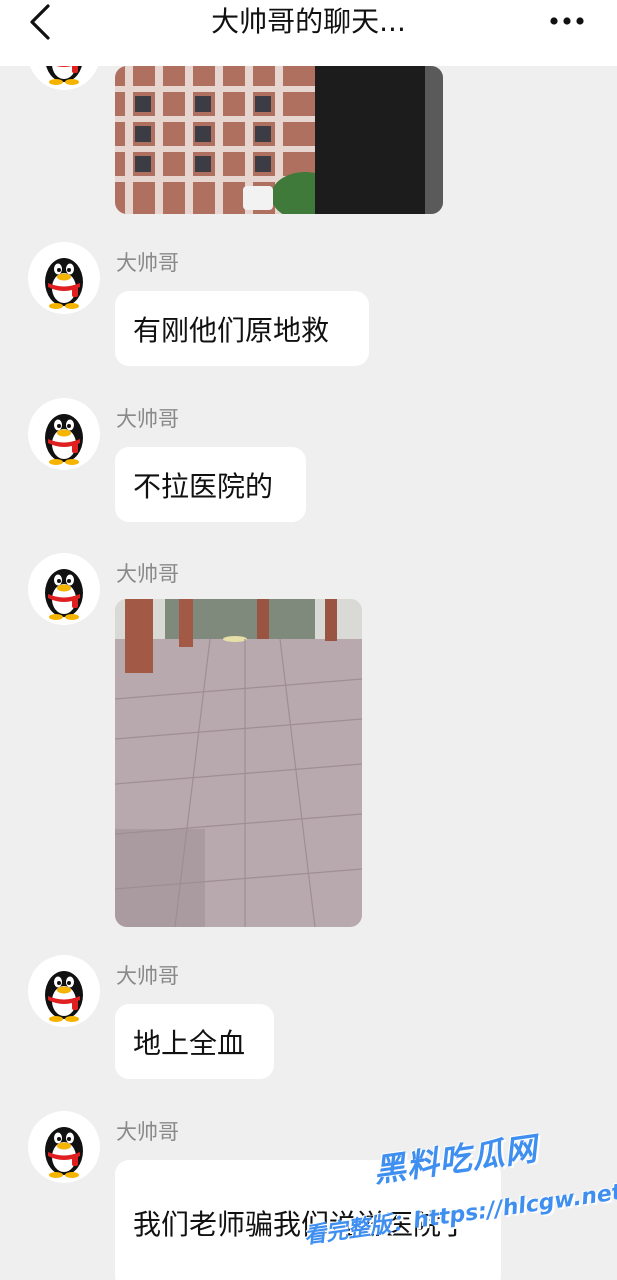 The image size is (617, 1280). What do you see at coordinates (210, 484) in the screenshot?
I see `message-bubble: 不拉医院的` at bounding box center [210, 484].